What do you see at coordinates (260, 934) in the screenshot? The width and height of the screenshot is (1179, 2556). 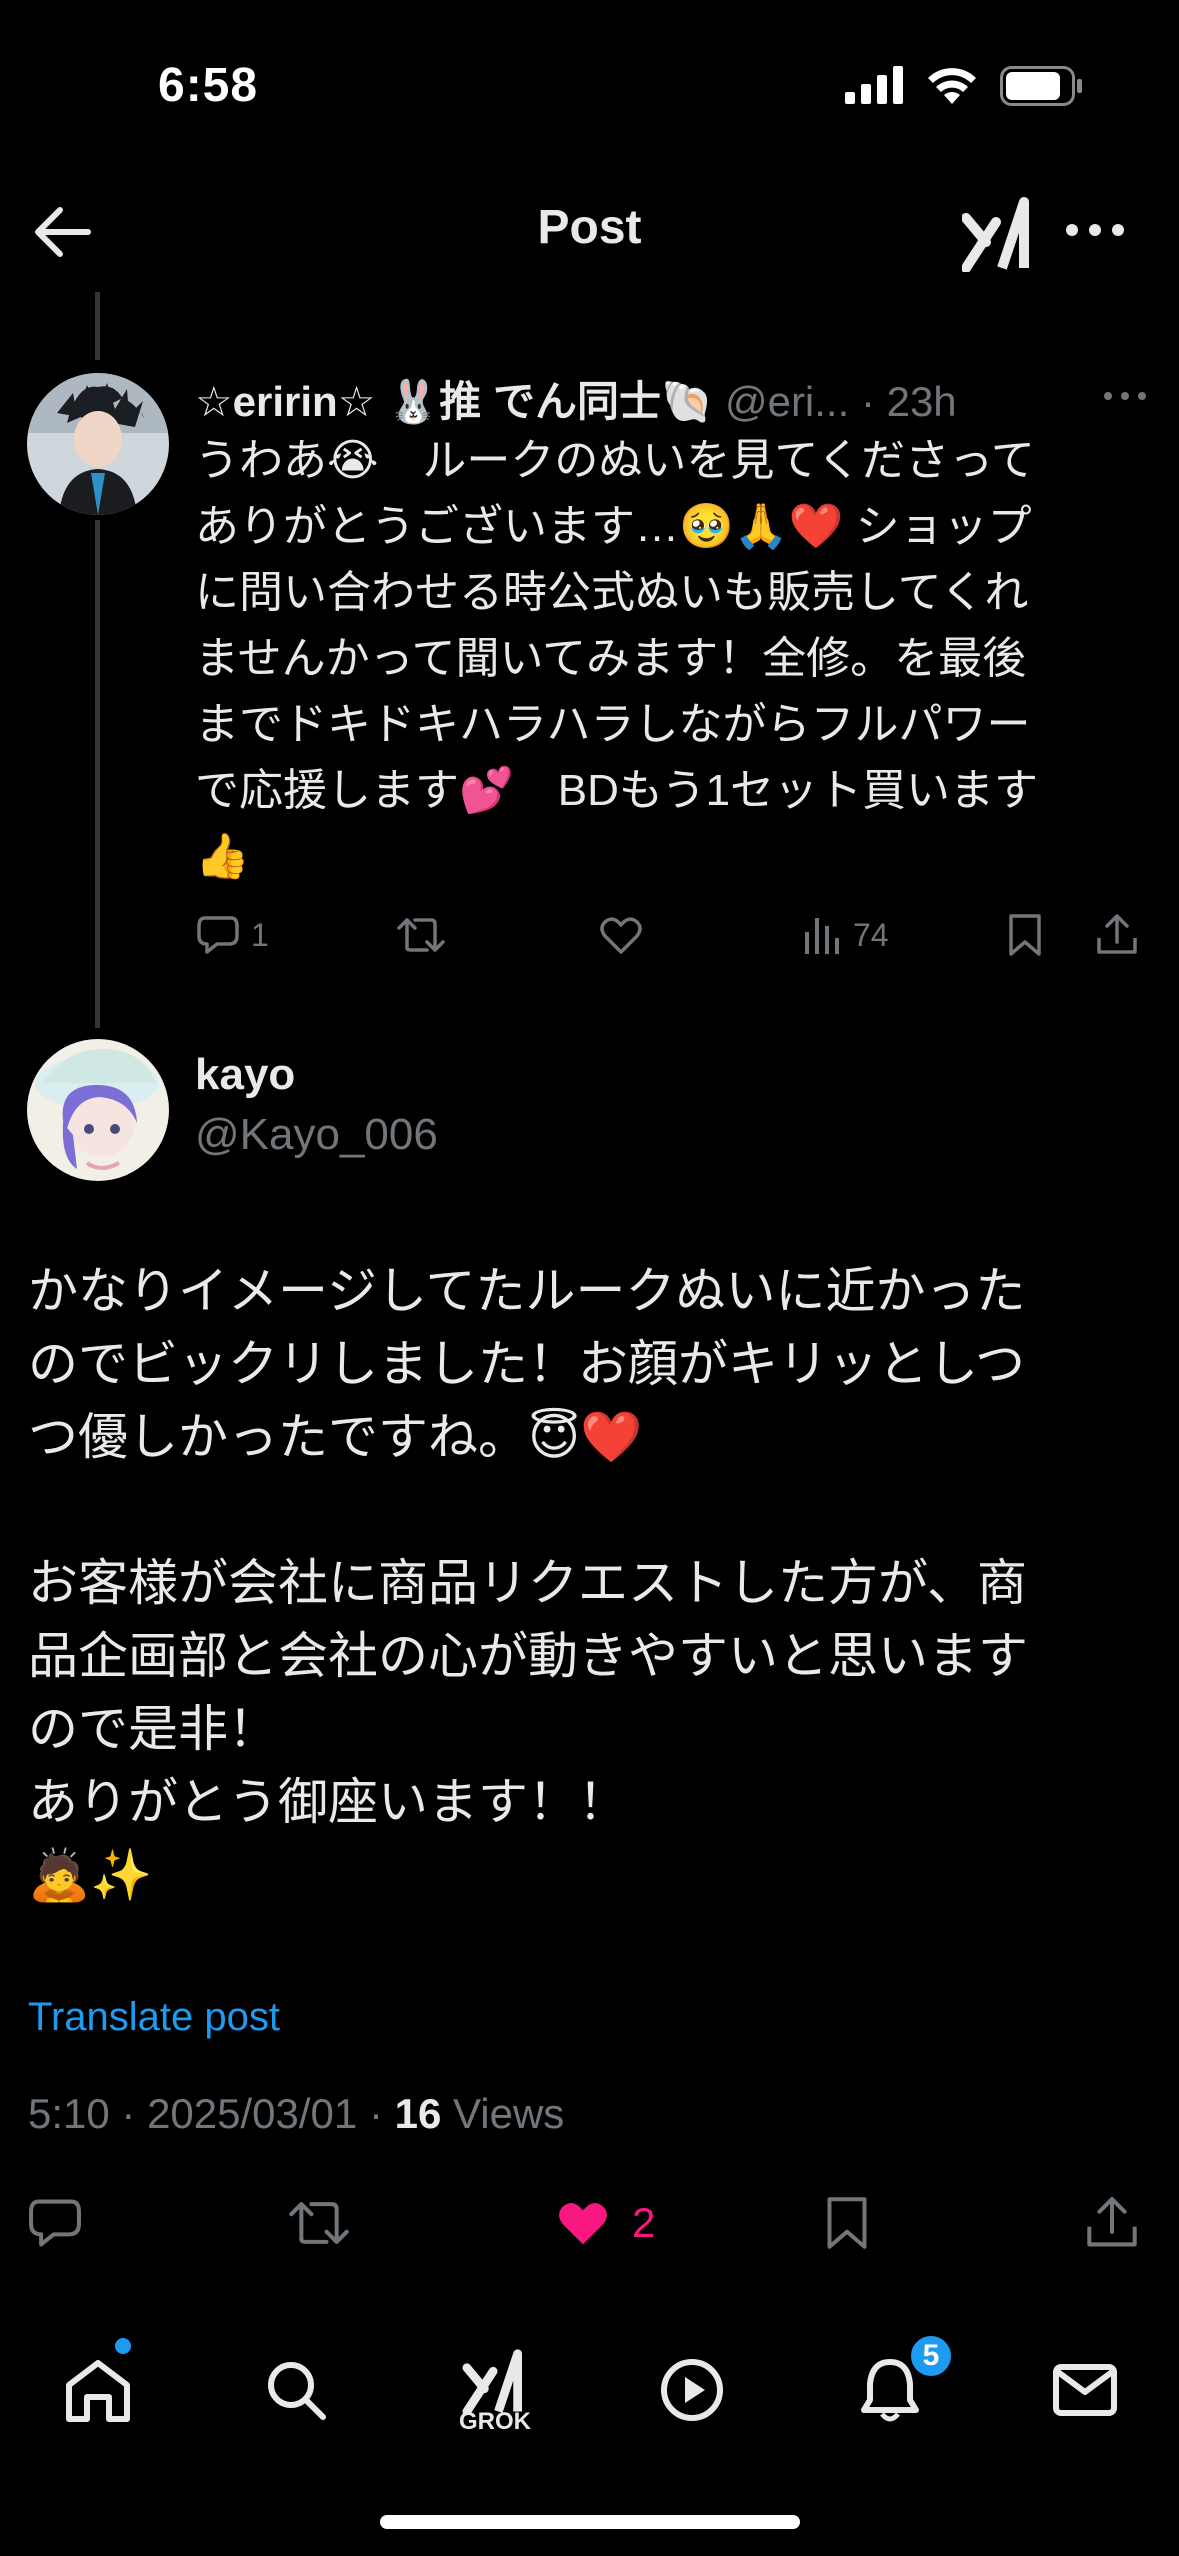 I see `reply-comment-count: 1` at bounding box center [260, 934].